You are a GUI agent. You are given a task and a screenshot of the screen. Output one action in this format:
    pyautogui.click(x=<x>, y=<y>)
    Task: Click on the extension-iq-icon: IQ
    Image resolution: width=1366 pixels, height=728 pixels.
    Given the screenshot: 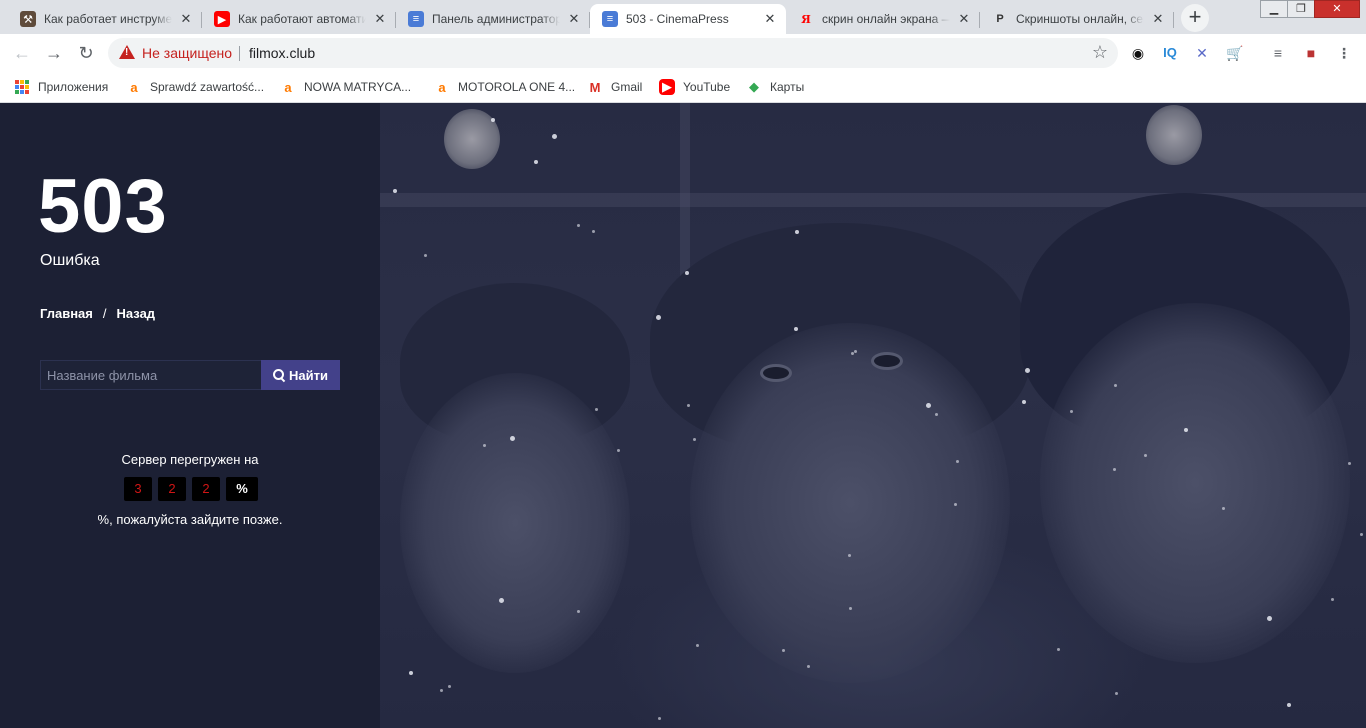 What is the action you would take?
    pyautogui.click(x=1170, y=53)
    